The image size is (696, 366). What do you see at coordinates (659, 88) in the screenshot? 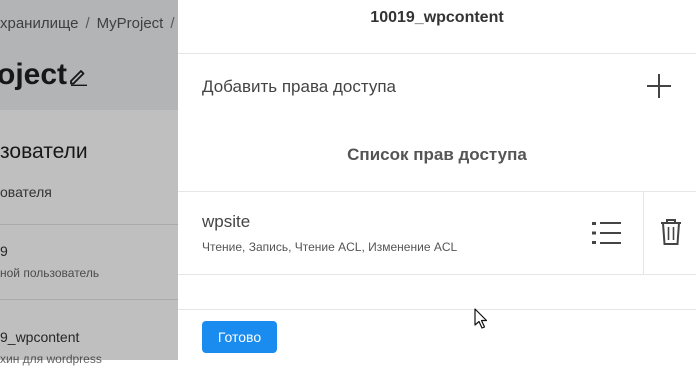
I see `plus-icon` at bounding box center [659, 88].